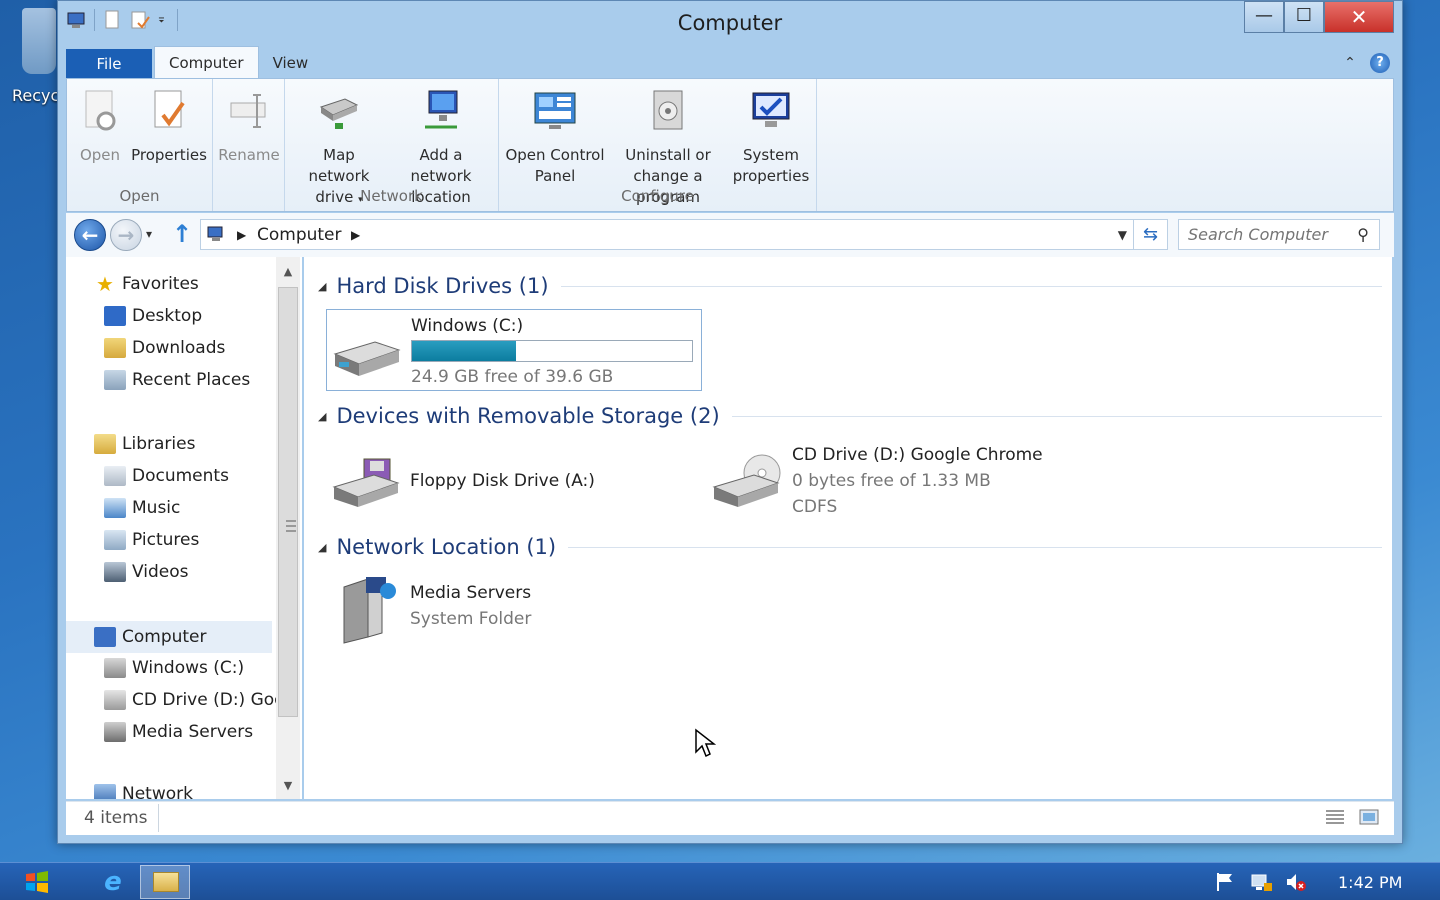 The width and height of the screenshot is (1440, 900). I want to click on open-control-panel-button: Open Control Panel, so click(555, 137).